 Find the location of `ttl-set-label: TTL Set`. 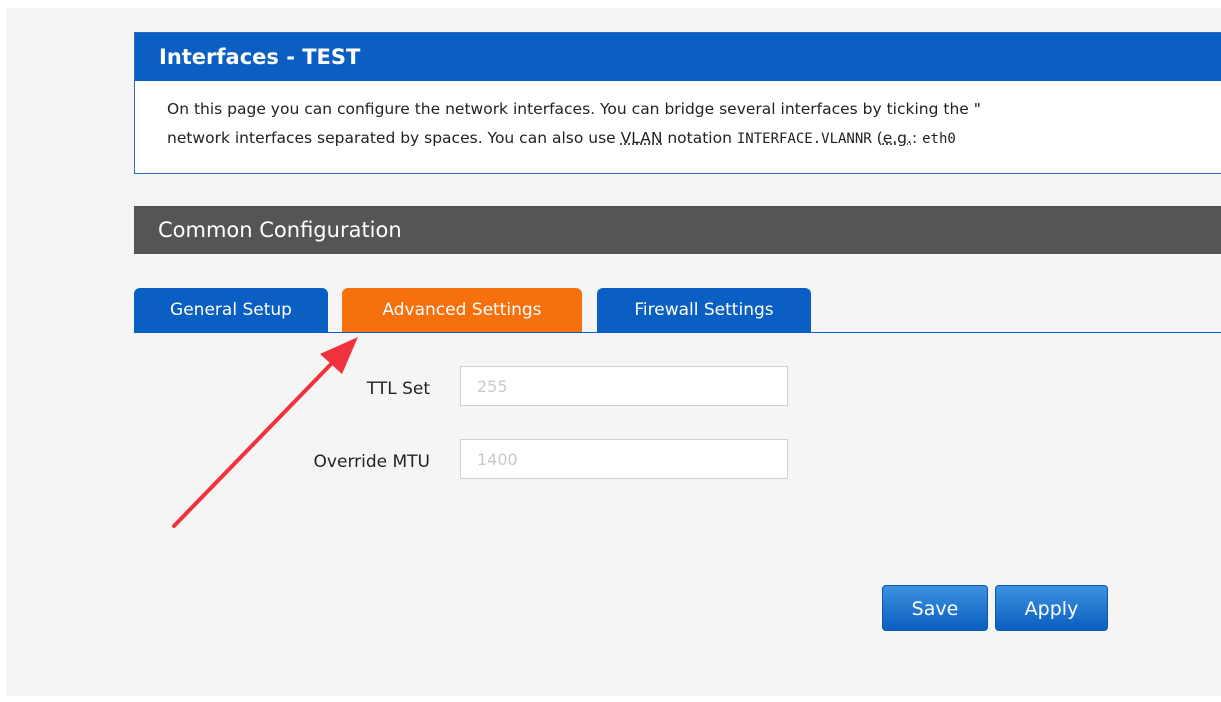

ttl-set-label: TTL Set is located at coordinates (398, 389).